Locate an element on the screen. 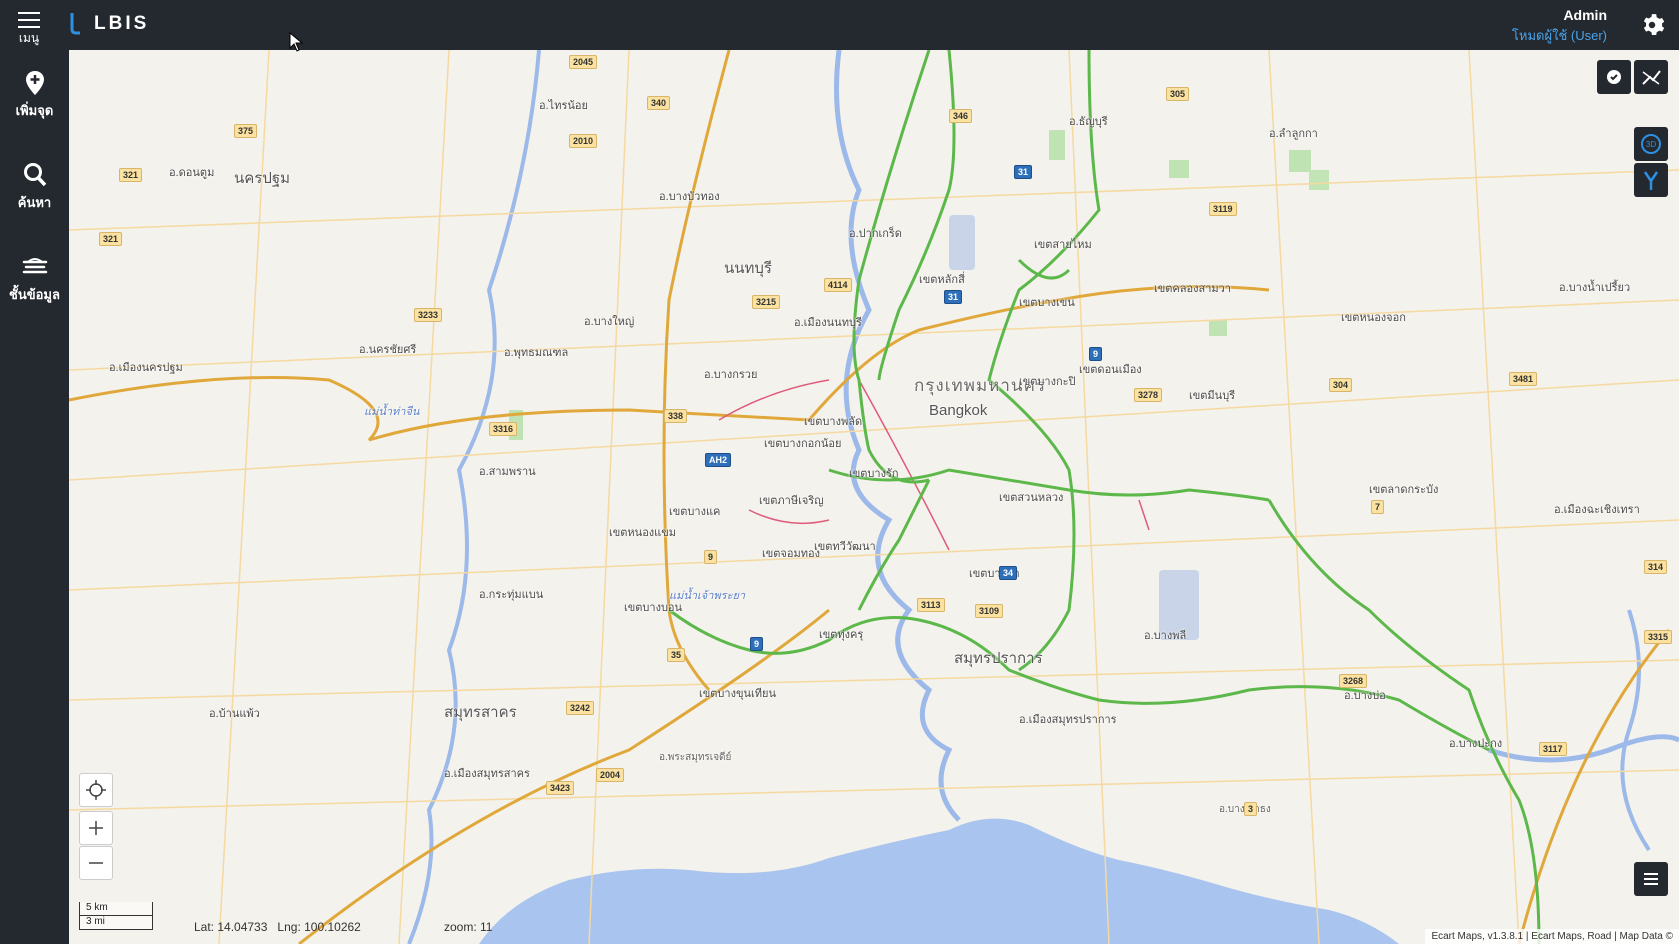 This screenshot has height=944, width=1679. menu-button: เมนู is located at coordinates (29, 27).